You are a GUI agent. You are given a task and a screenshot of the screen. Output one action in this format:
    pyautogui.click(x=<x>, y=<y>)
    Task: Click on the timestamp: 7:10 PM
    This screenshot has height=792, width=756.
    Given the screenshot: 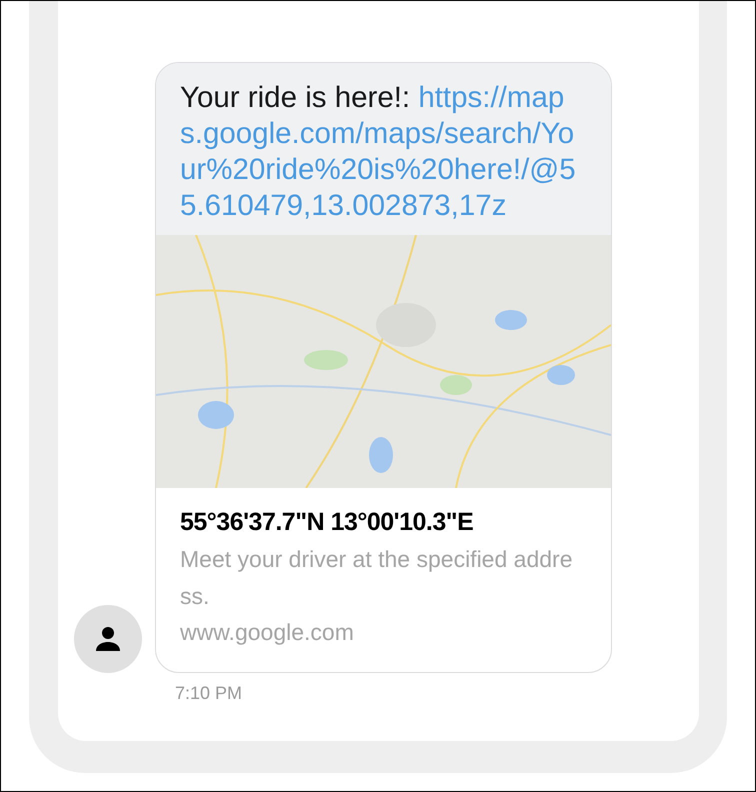 What is the action you would take?
    pyautogui.click(x=209, y=693)
    